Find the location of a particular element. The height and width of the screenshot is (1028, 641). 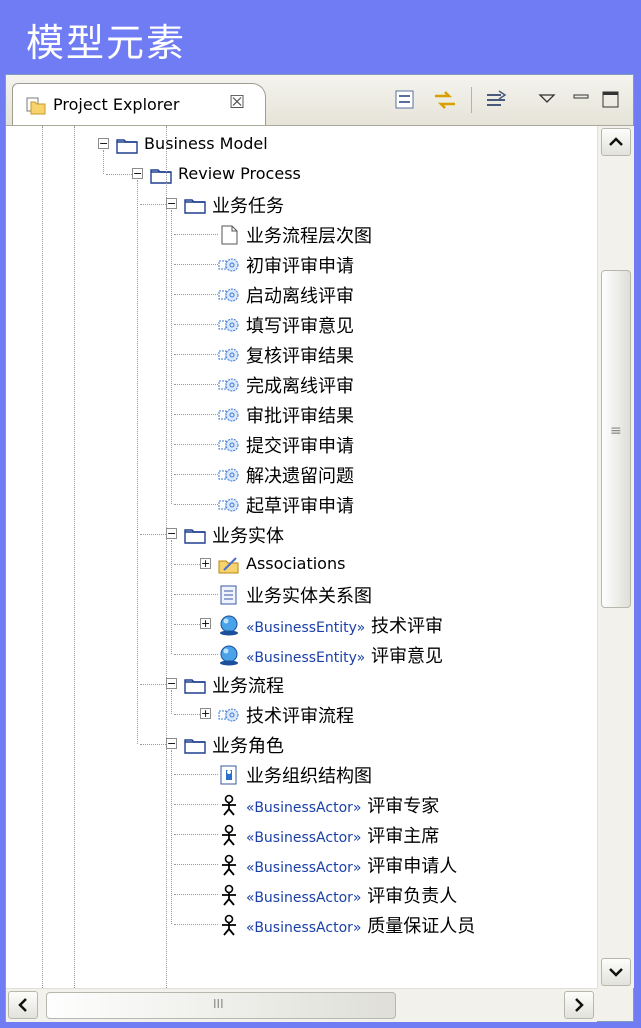

project-explorer-icon is located at coordinates (36, 106).